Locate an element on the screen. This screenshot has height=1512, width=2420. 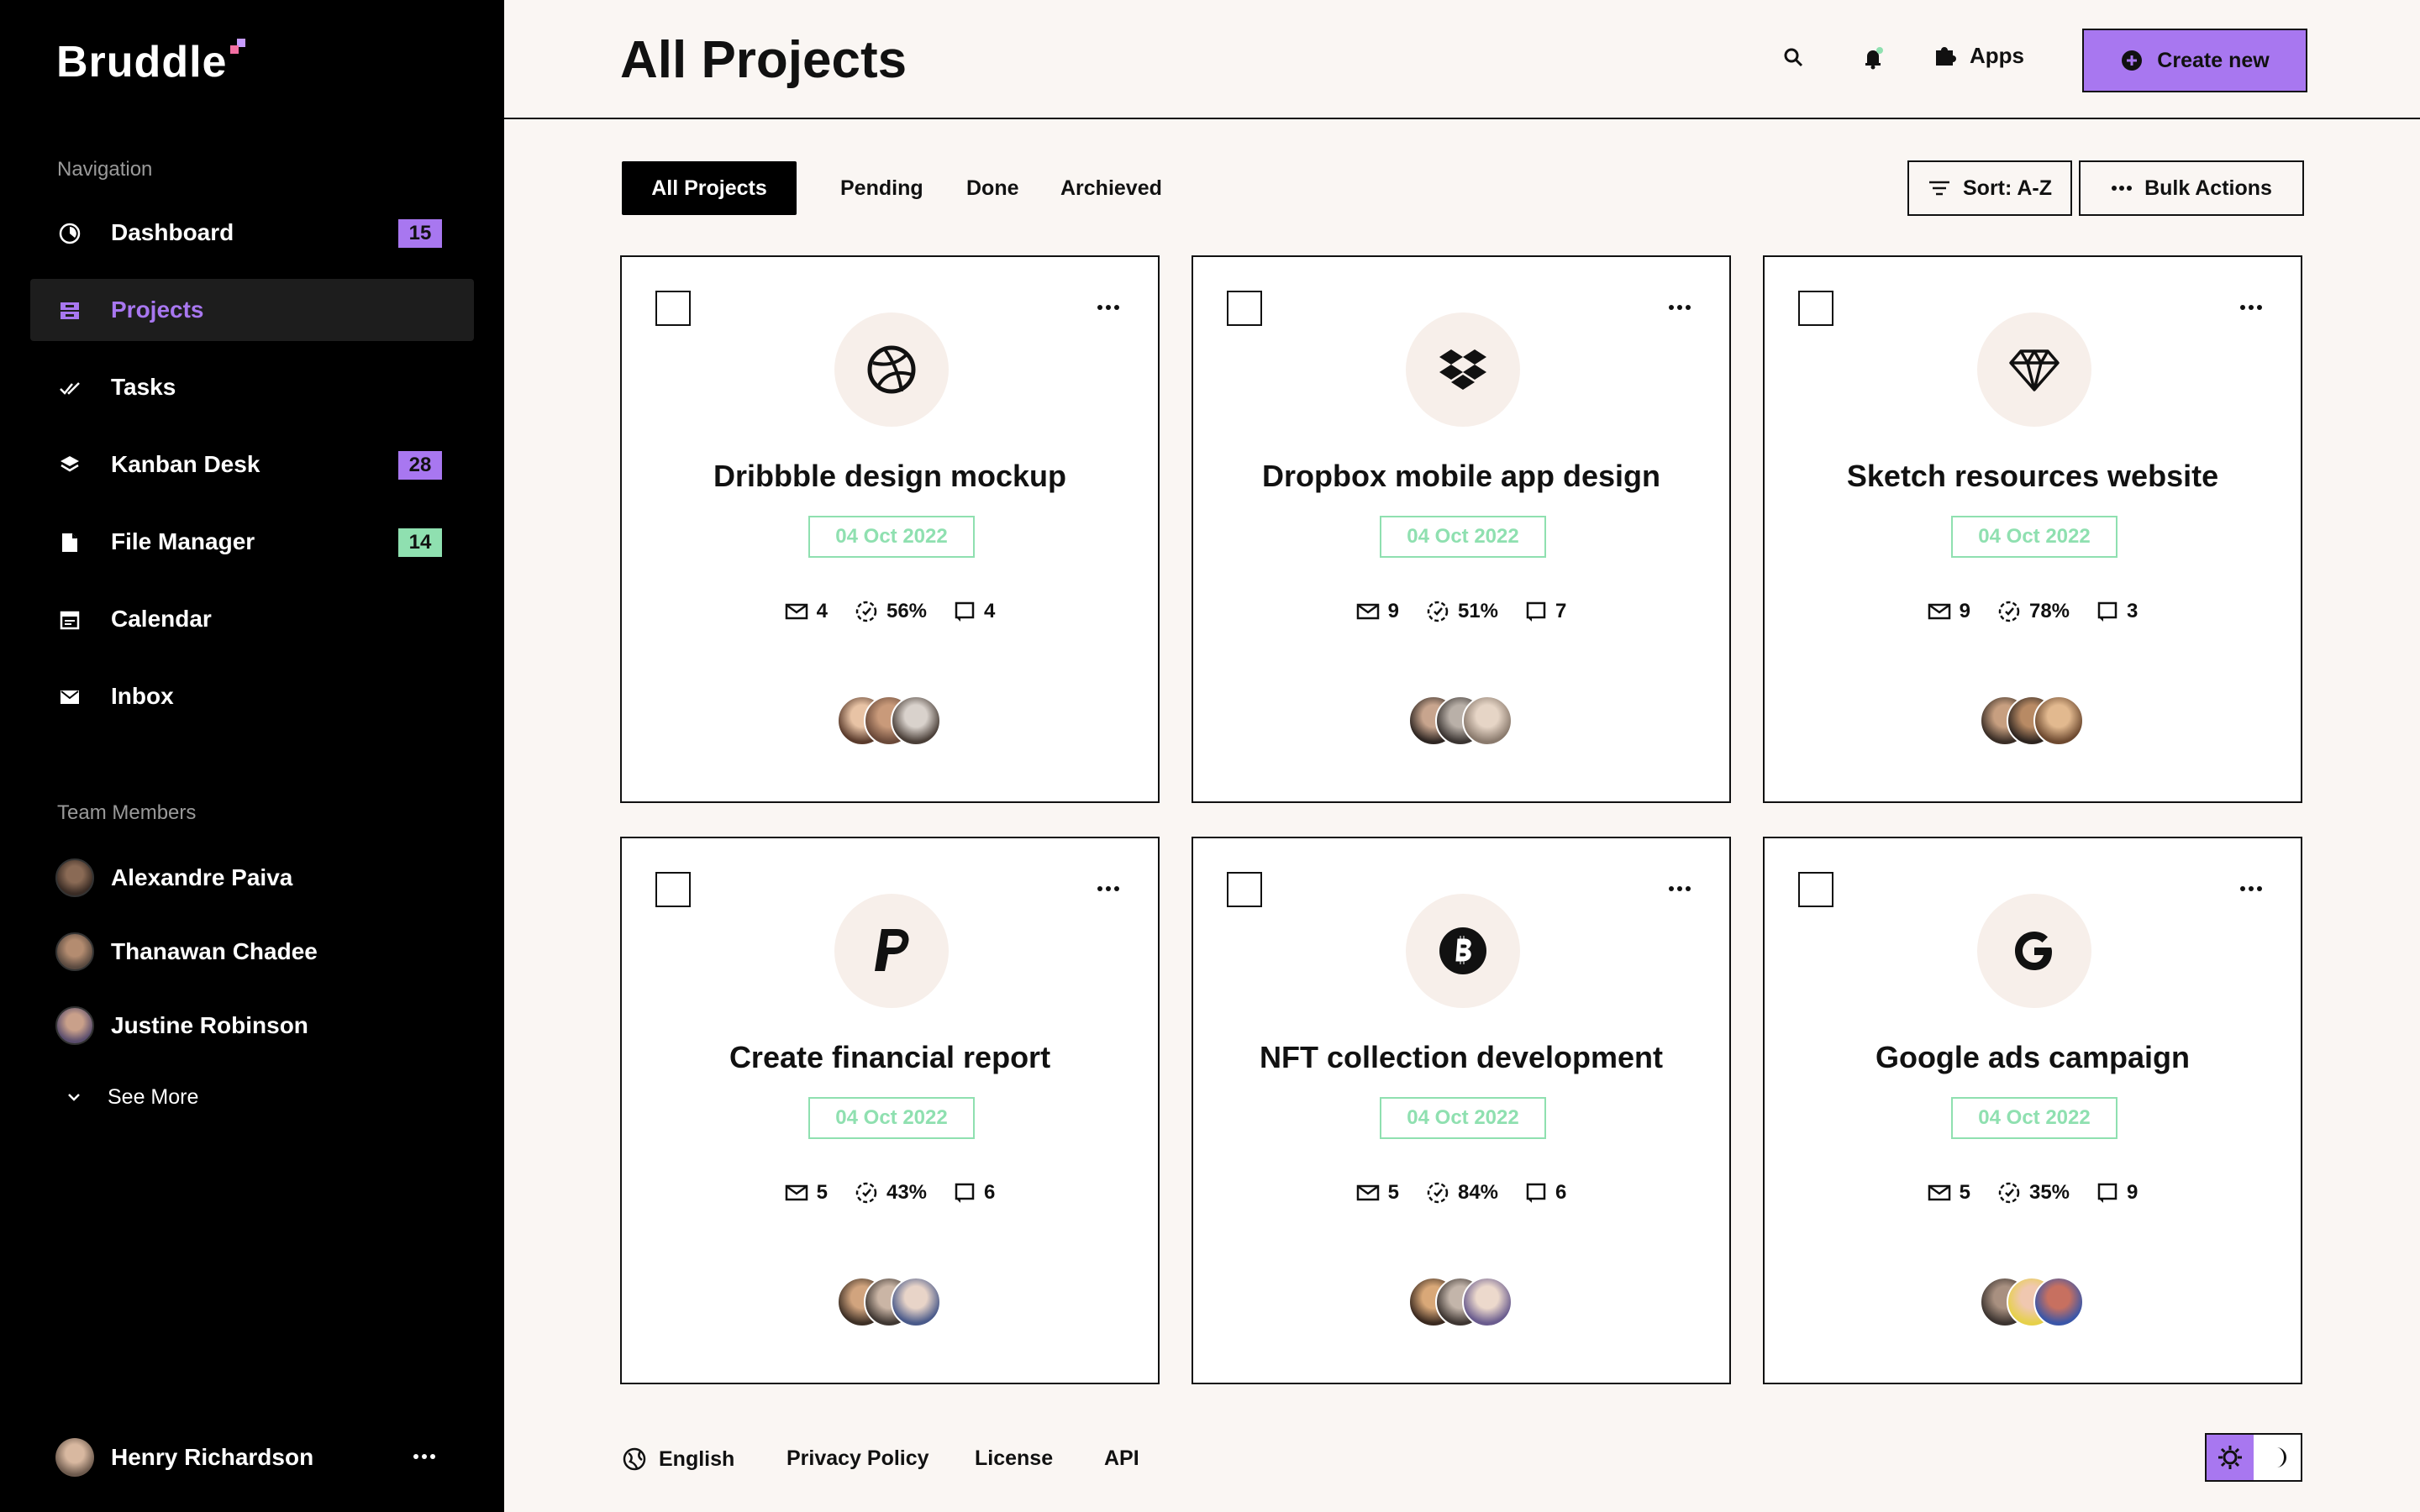
sidebar-item-kanban-desk: Kanban Desk 28 is located at coordinates (252, 464).